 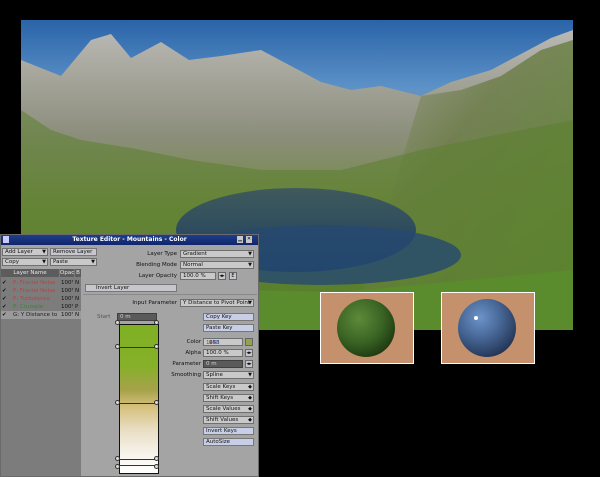 What do you see at coordinates (139, 399) in the screenshot?
I see `gradient-bar` at bounding box center [139, 399].